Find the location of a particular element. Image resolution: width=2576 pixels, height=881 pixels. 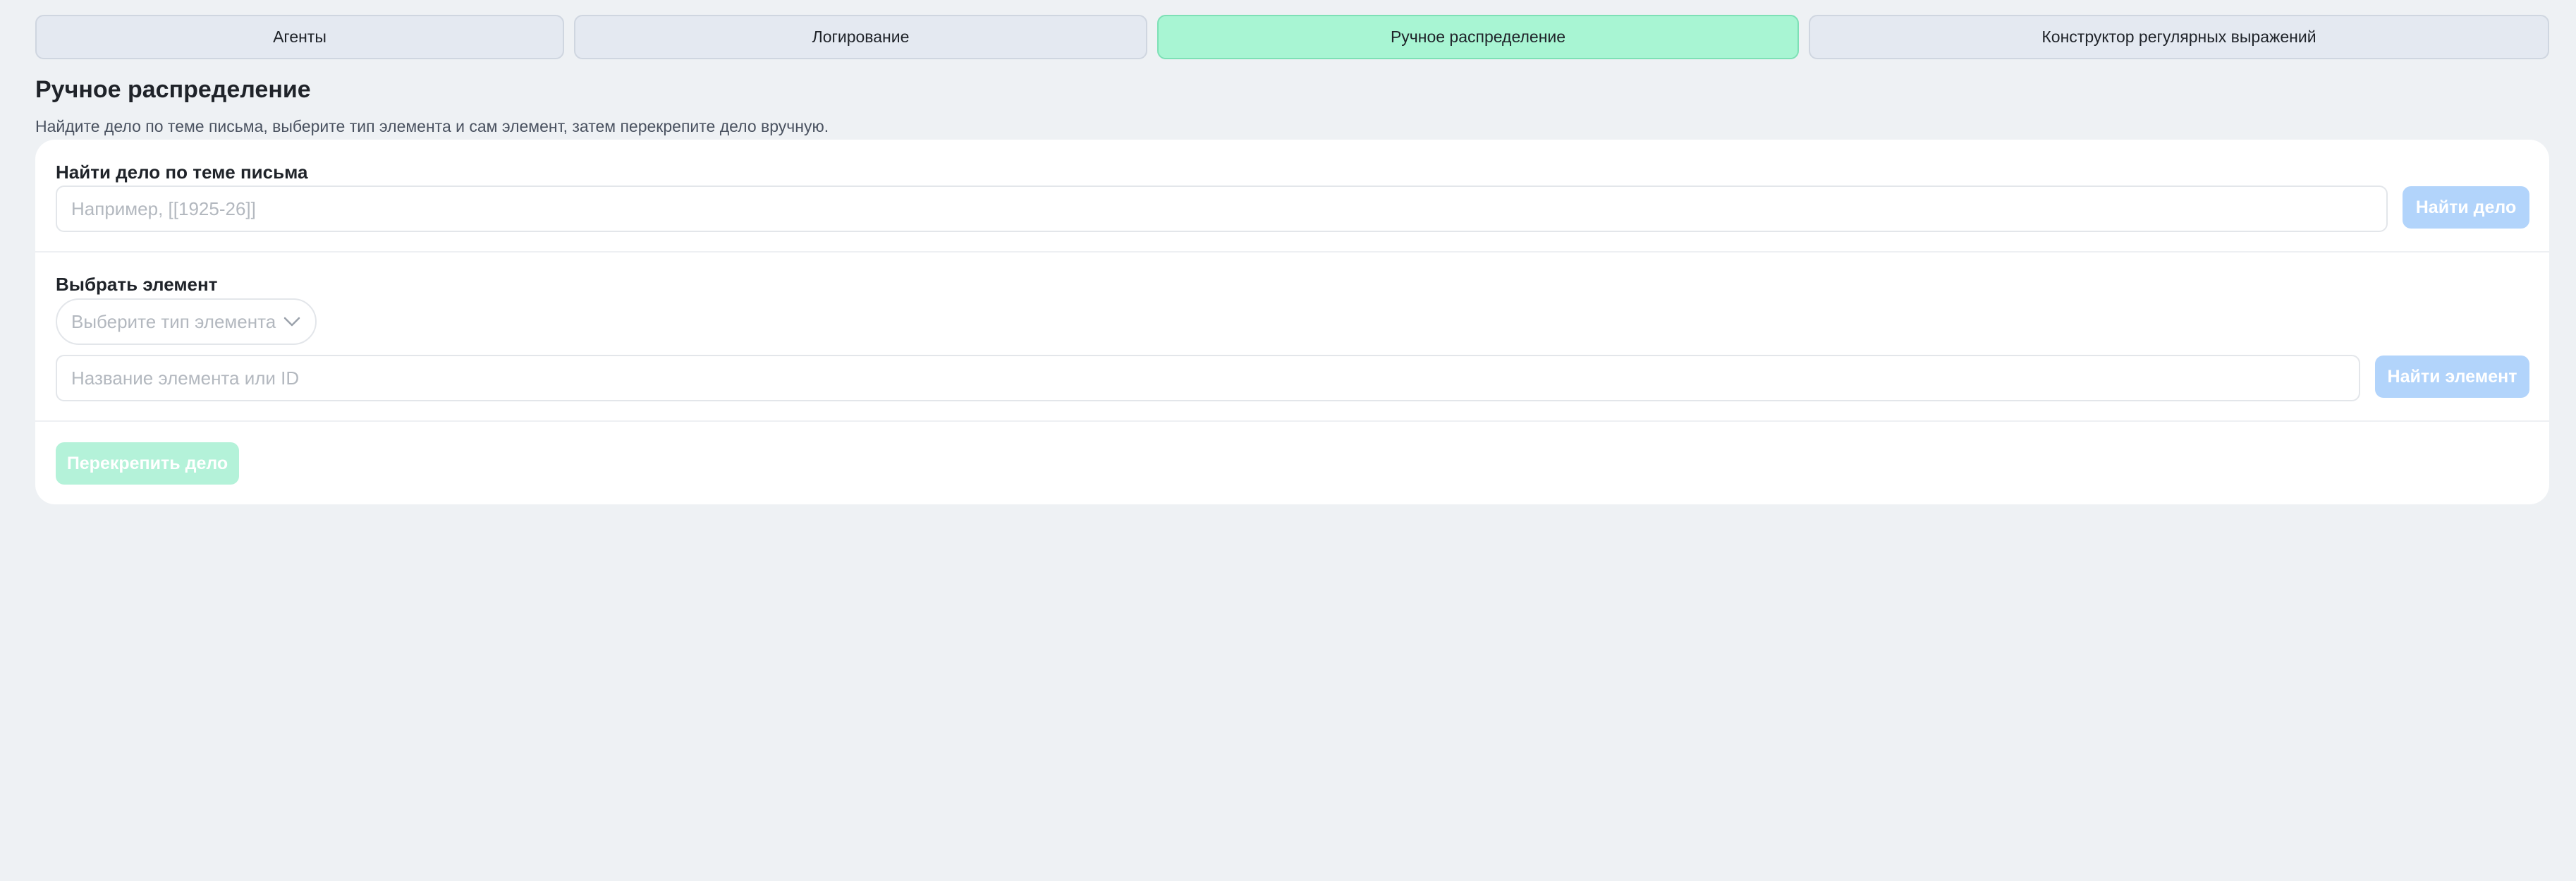

element-type-select: Выберите тип элемента is located at coordinates (187, 321).